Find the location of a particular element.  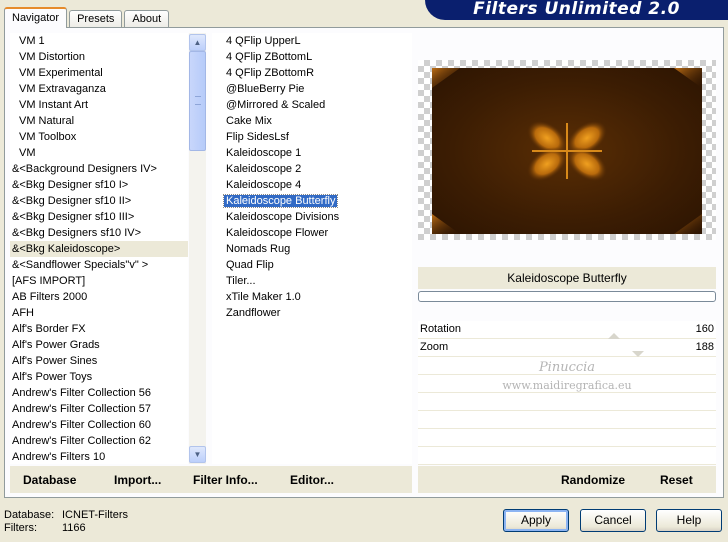

app-banner: Filters Unlimited 2.0 is located at coordinates (576, 10).